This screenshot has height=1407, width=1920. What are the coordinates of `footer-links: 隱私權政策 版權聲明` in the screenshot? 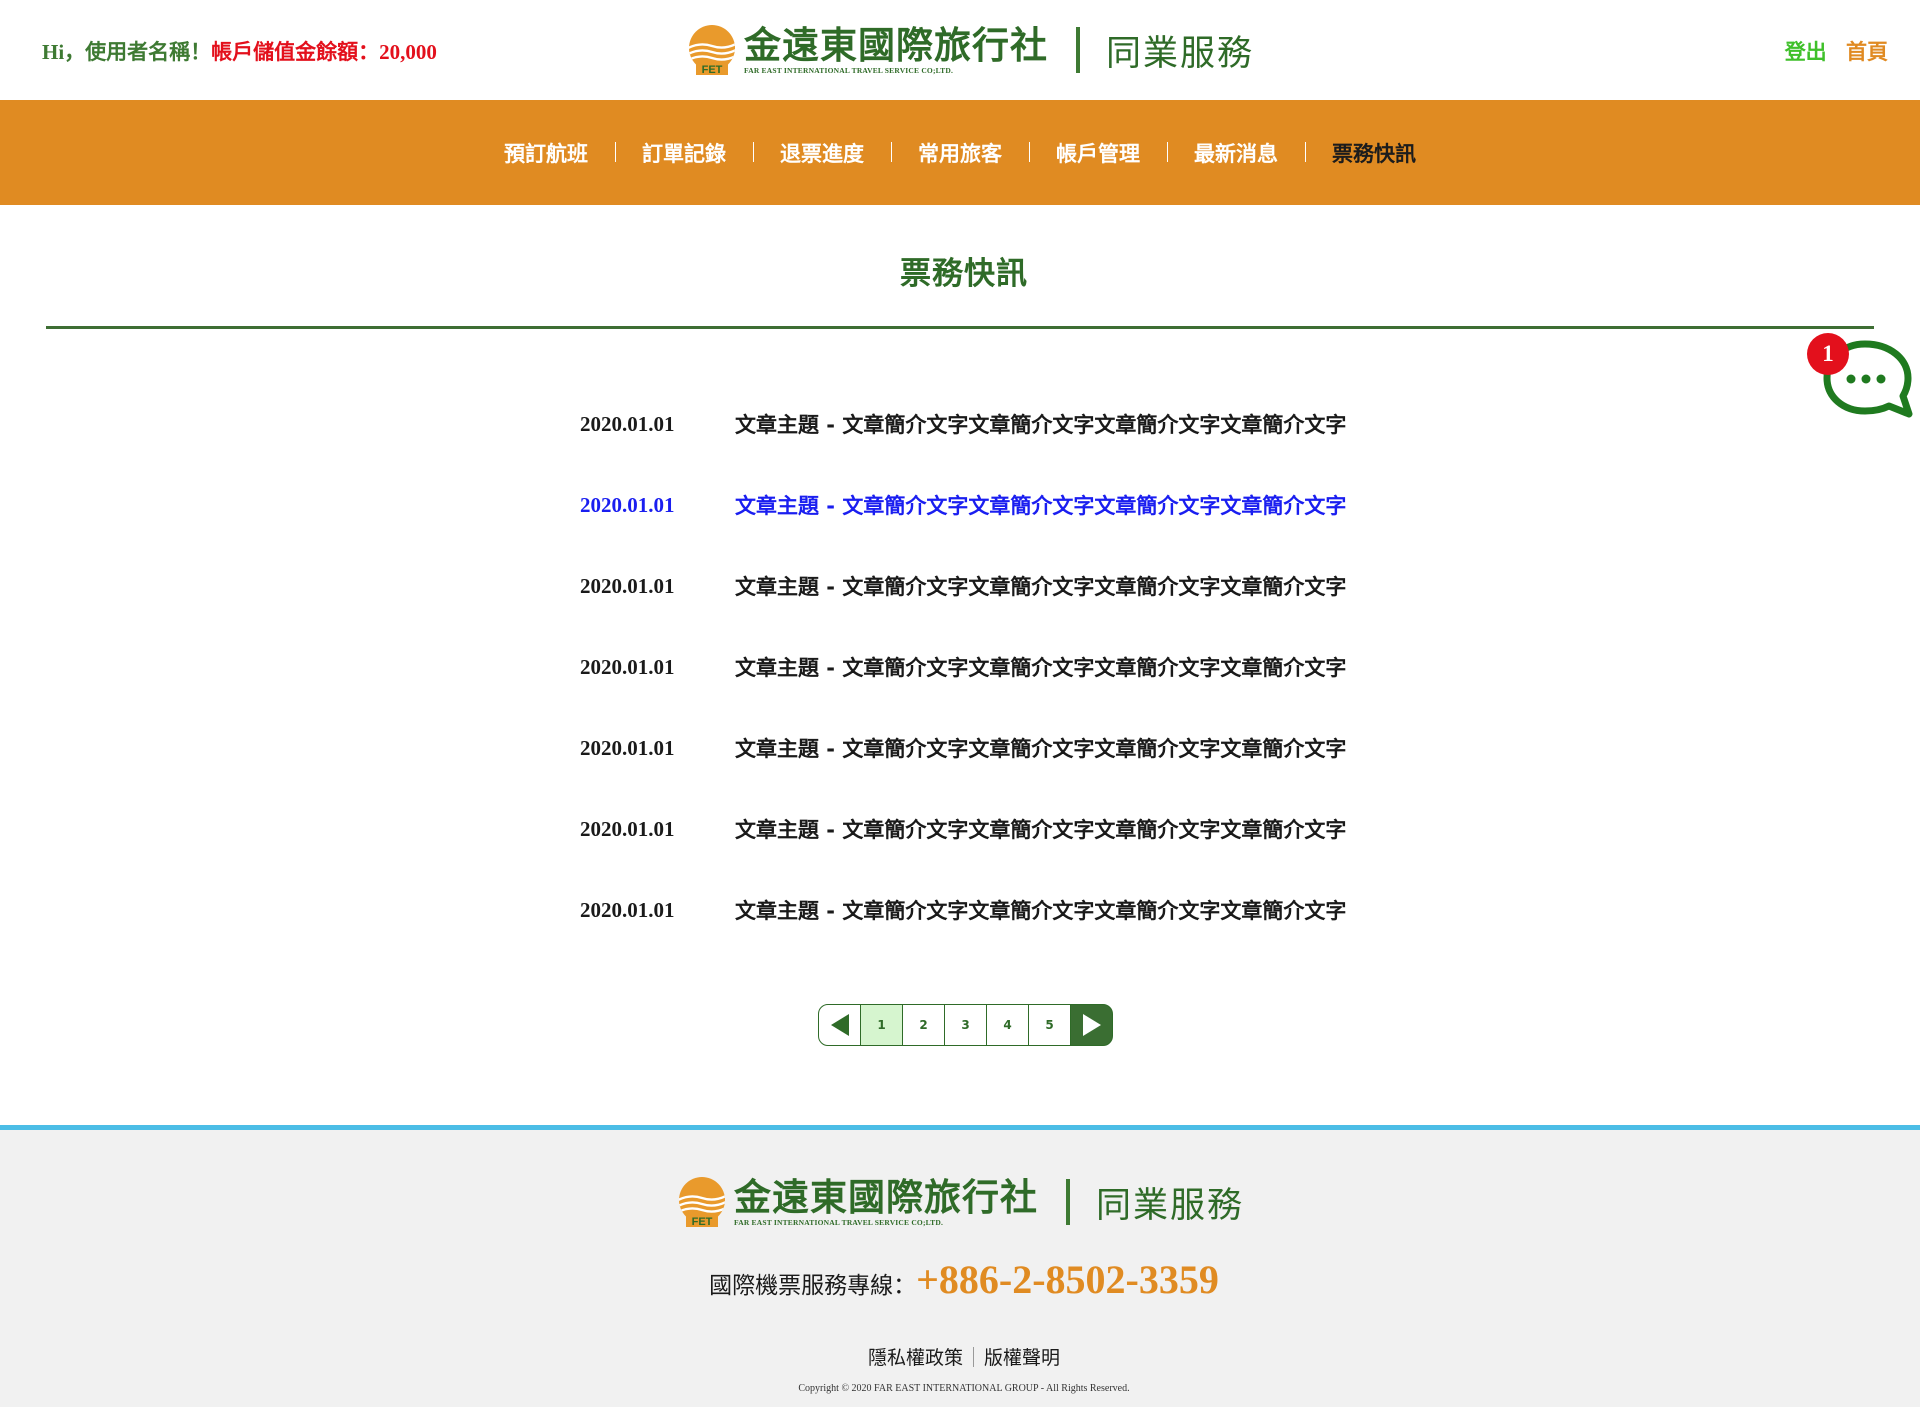 It's located at (960, 1356).